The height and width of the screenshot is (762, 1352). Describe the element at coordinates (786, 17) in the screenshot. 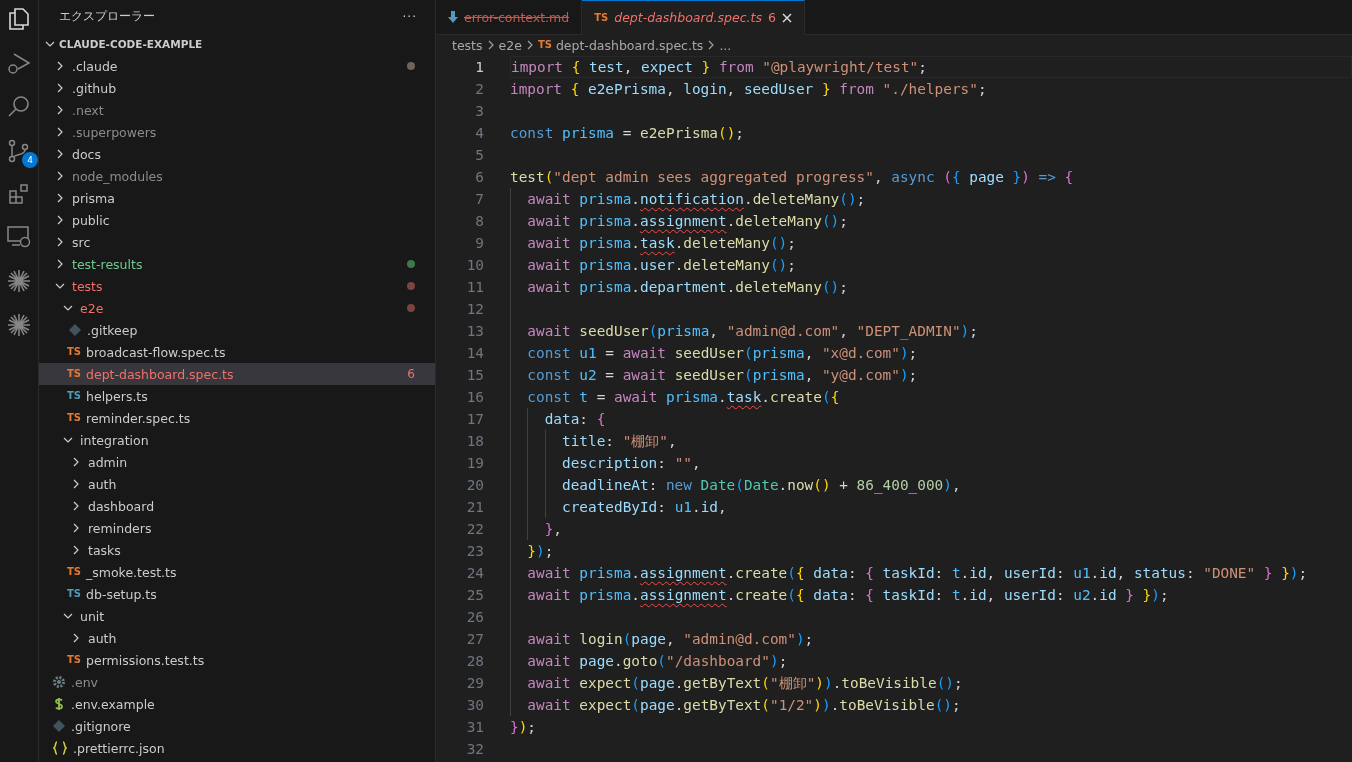

I see `close-icon` at that location.